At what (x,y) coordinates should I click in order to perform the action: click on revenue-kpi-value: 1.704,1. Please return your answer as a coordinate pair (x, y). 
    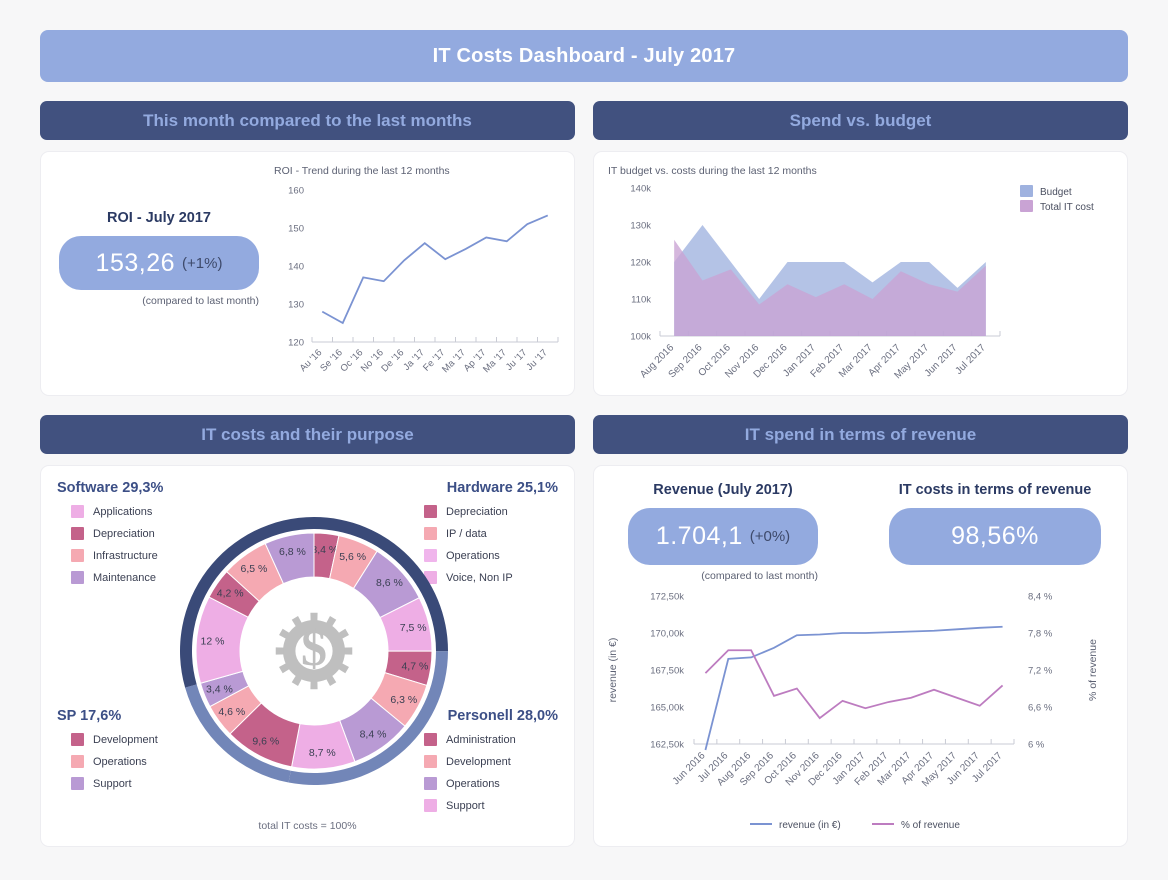
    Looking at the image, I should click on (699, 536).